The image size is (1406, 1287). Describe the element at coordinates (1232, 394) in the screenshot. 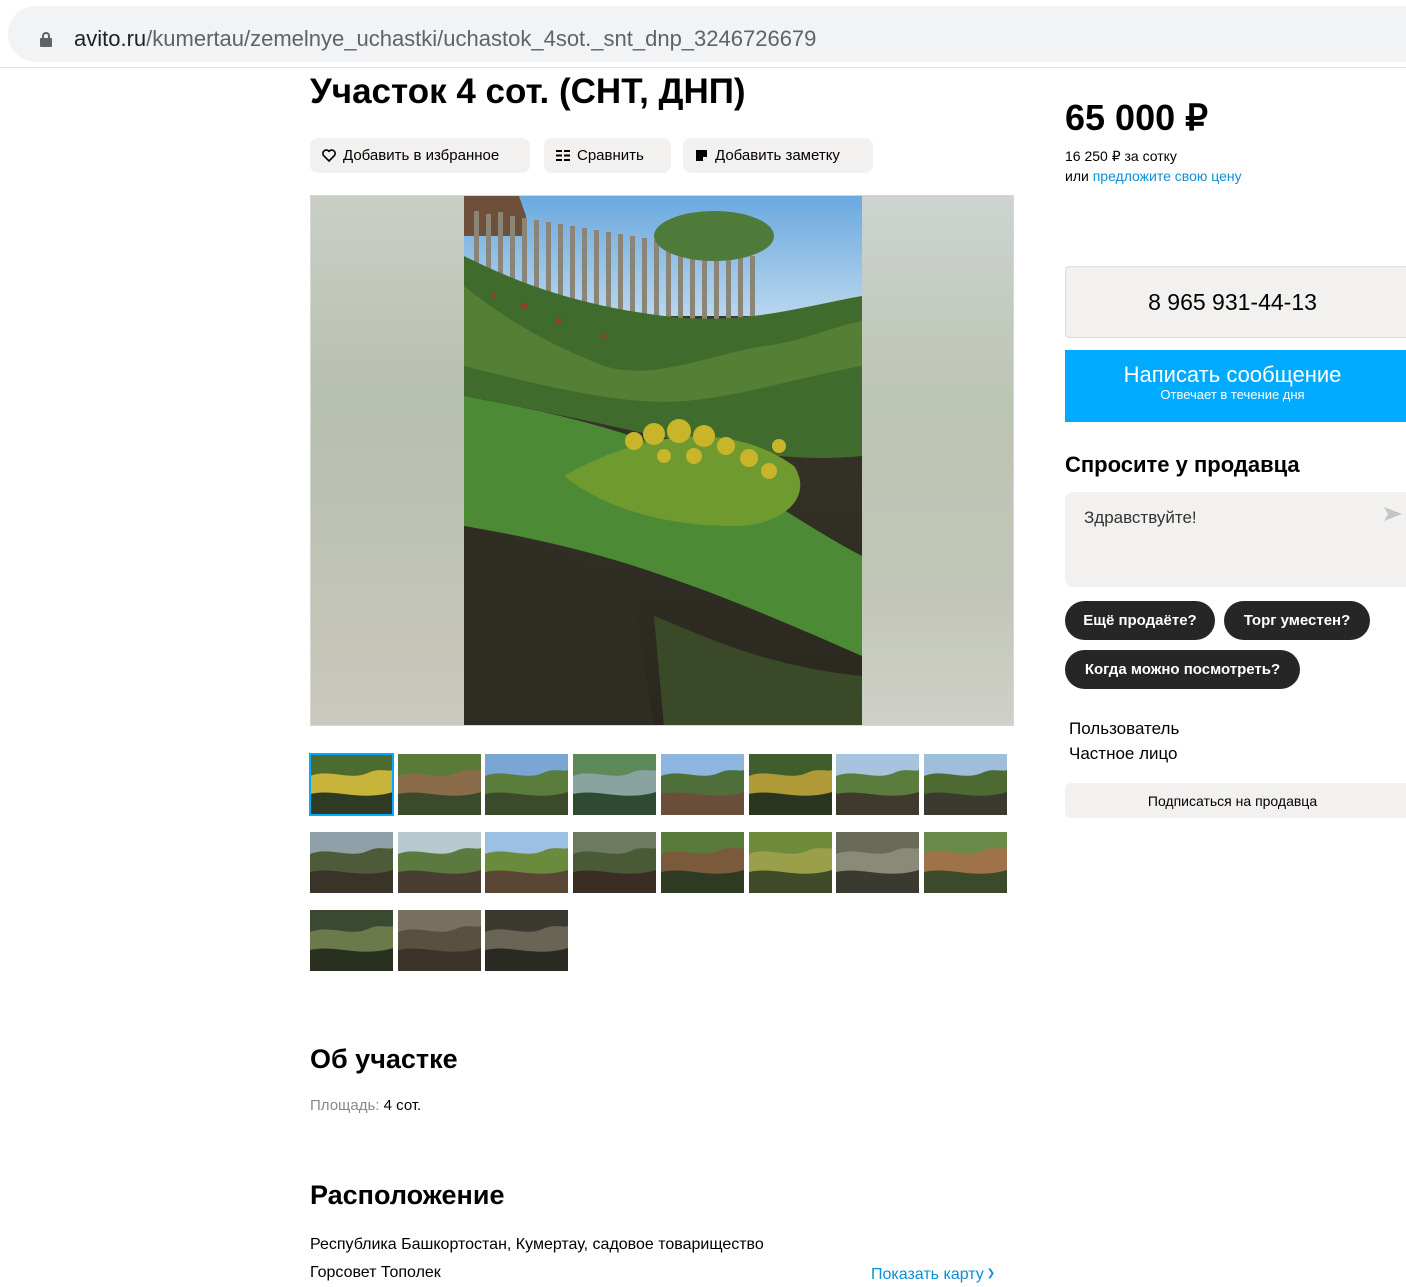

I see `response-time-label: Отвечает в течение дня` at that location.